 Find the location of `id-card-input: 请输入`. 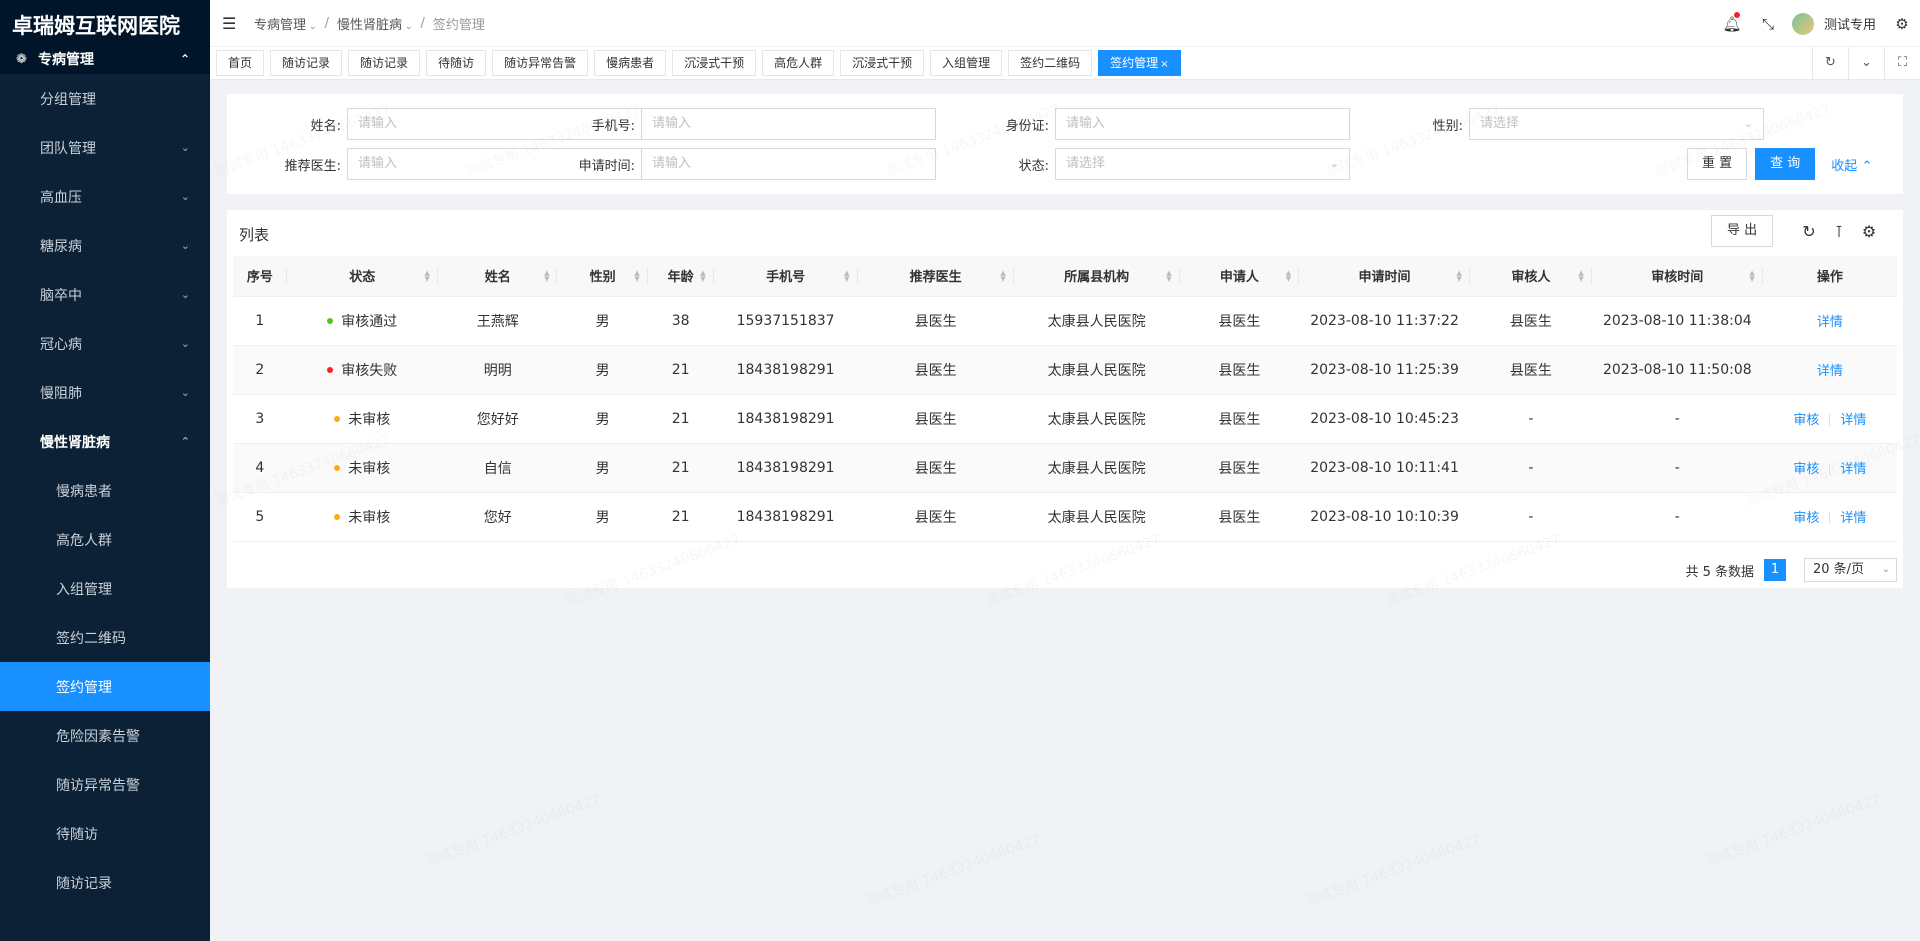

id-card-input: 请输入 is located at coordinates (1202, 124).